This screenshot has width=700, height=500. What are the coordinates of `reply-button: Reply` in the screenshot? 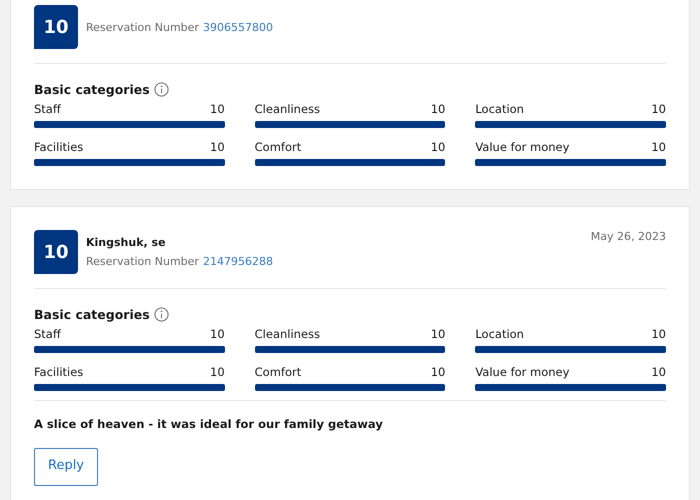 It's located at (66, 467).